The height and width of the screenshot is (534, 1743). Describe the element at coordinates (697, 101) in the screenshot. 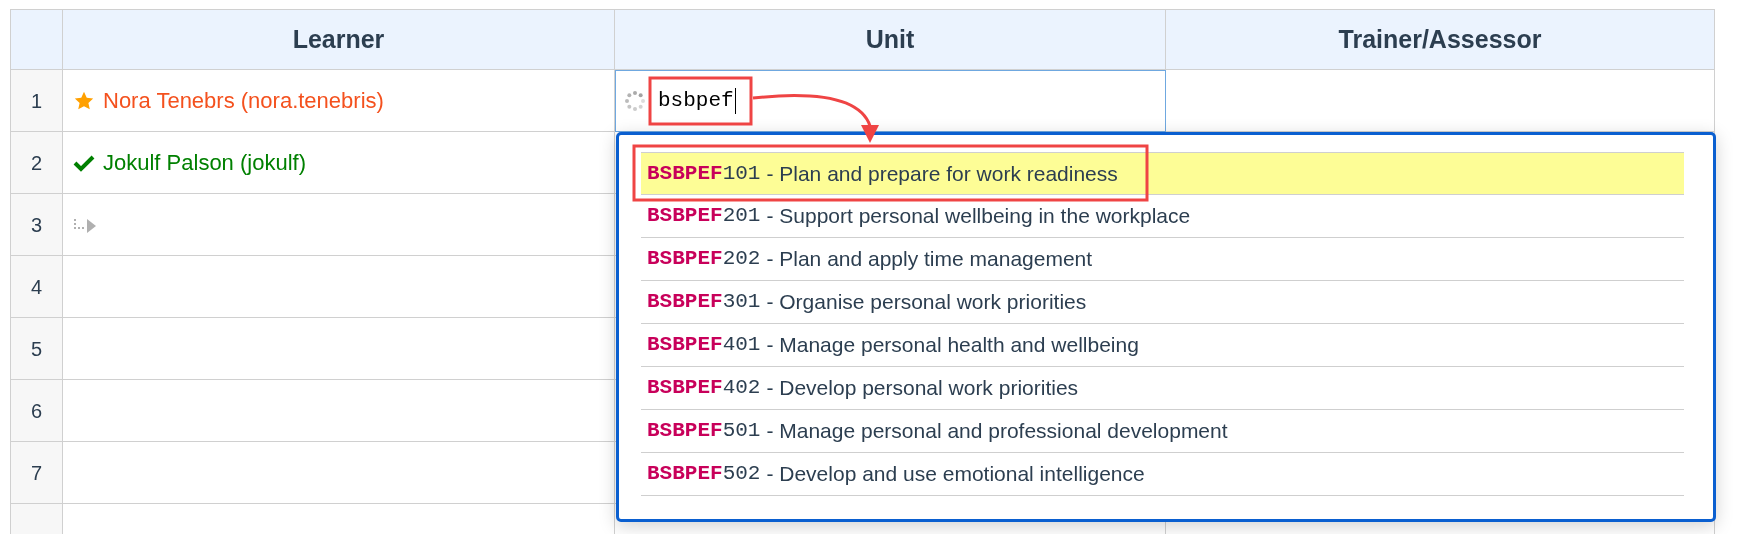

I see `input-field: bsbpef` at that location.